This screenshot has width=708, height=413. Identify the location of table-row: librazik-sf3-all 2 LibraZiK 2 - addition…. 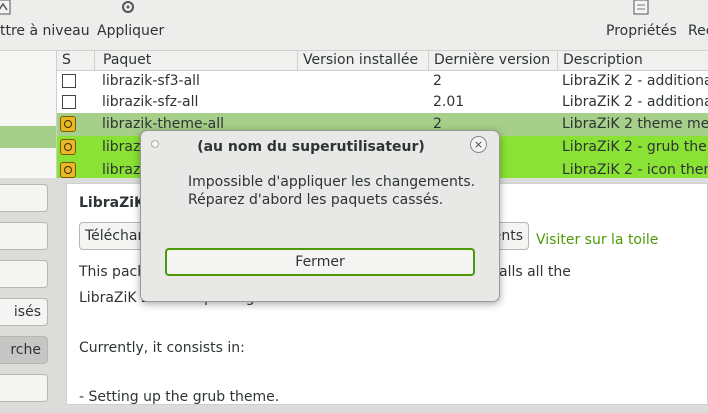
(382, 81).